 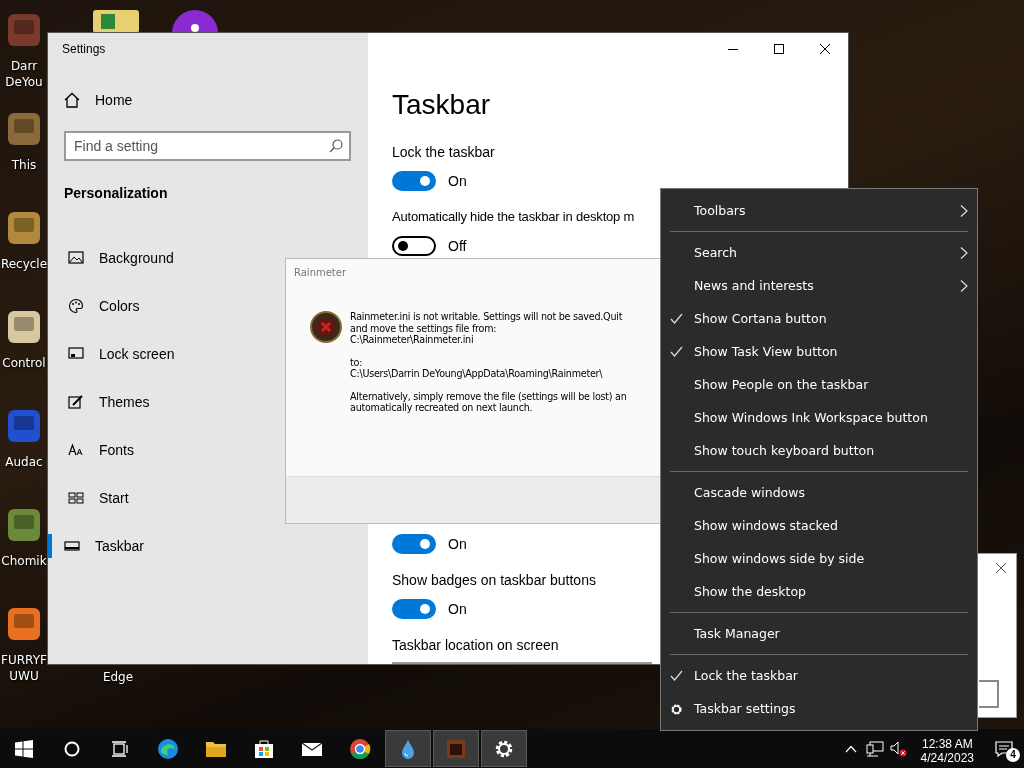 I want to click on desktop-icon-label: Edge, so click(x=118, y=677).